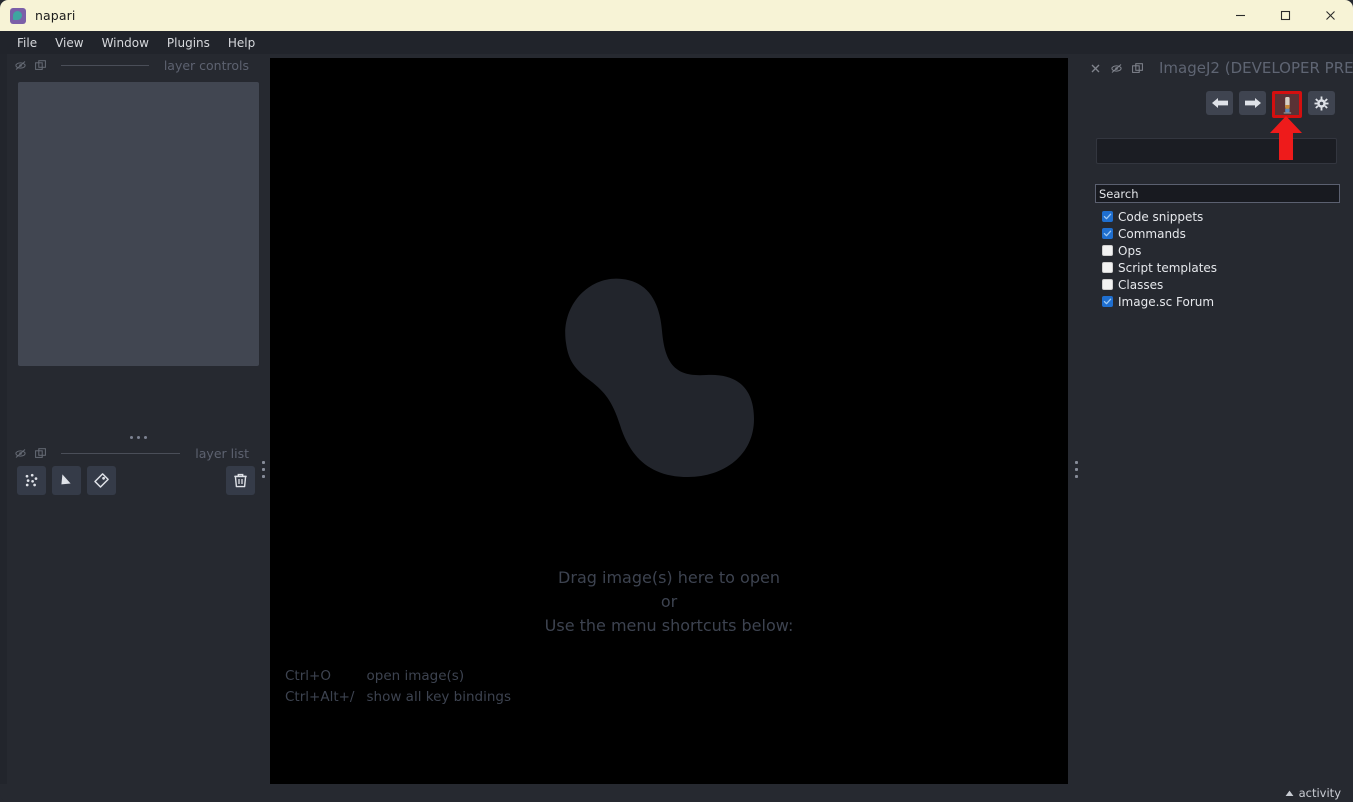  I want to click on drag-line-2: or, so click(669, 601).